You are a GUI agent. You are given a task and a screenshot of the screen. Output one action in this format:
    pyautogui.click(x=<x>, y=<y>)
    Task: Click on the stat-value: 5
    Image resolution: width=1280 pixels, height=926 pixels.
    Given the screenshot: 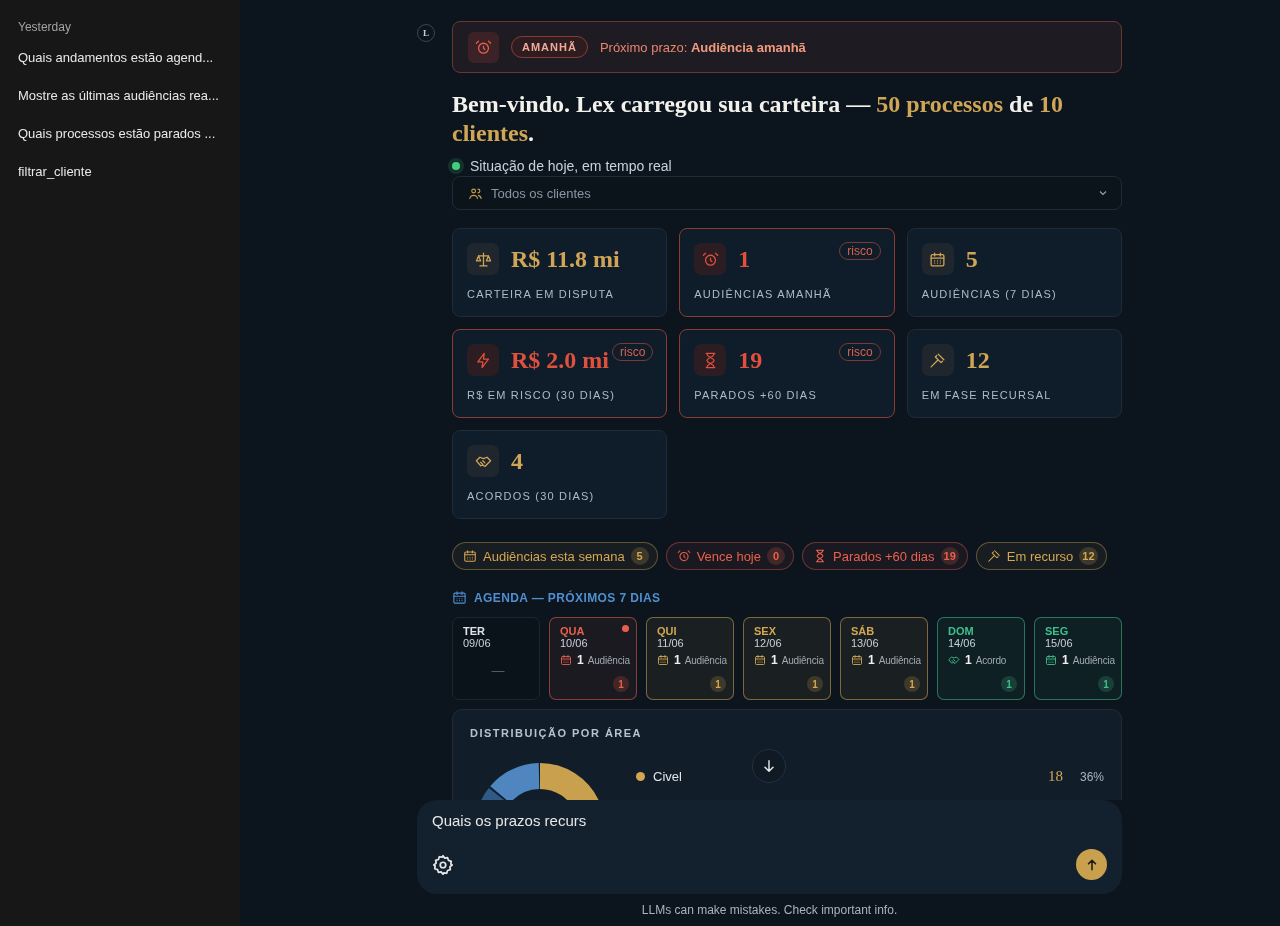 What is the action you would take?
    pyautogui.click(x=971, y=259)
    